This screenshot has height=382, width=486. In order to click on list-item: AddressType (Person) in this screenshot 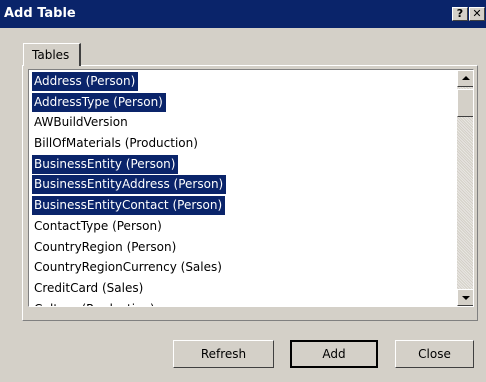, I will do `click(243, 102)`.